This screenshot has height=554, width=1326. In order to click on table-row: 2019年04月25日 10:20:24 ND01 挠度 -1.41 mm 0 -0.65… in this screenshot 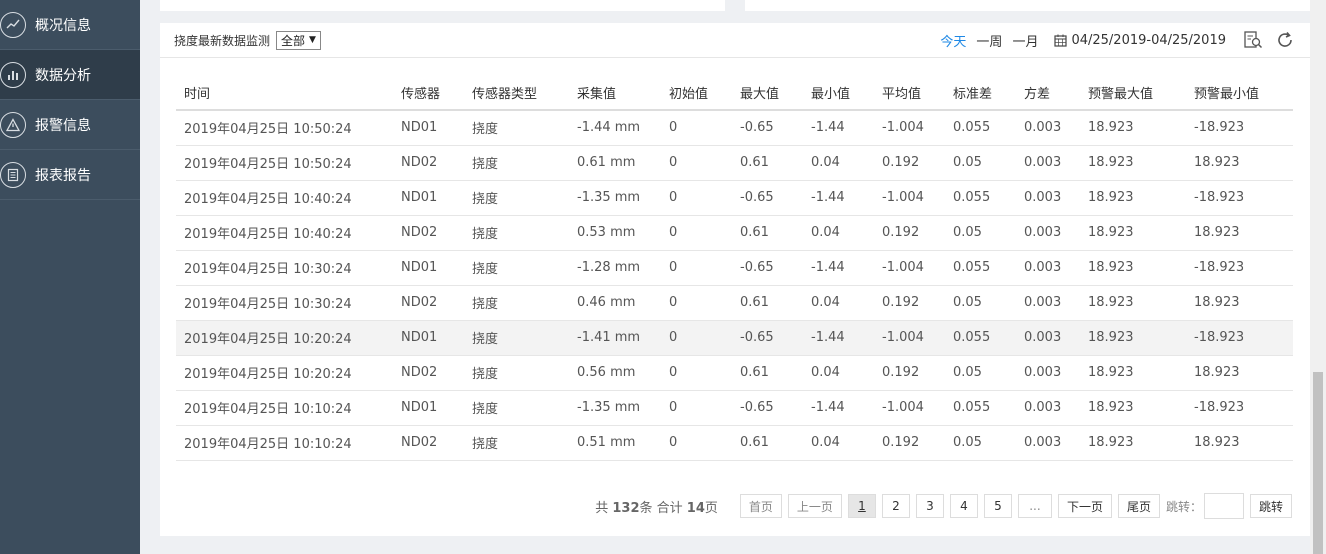, I will do `click(734, 338)`.